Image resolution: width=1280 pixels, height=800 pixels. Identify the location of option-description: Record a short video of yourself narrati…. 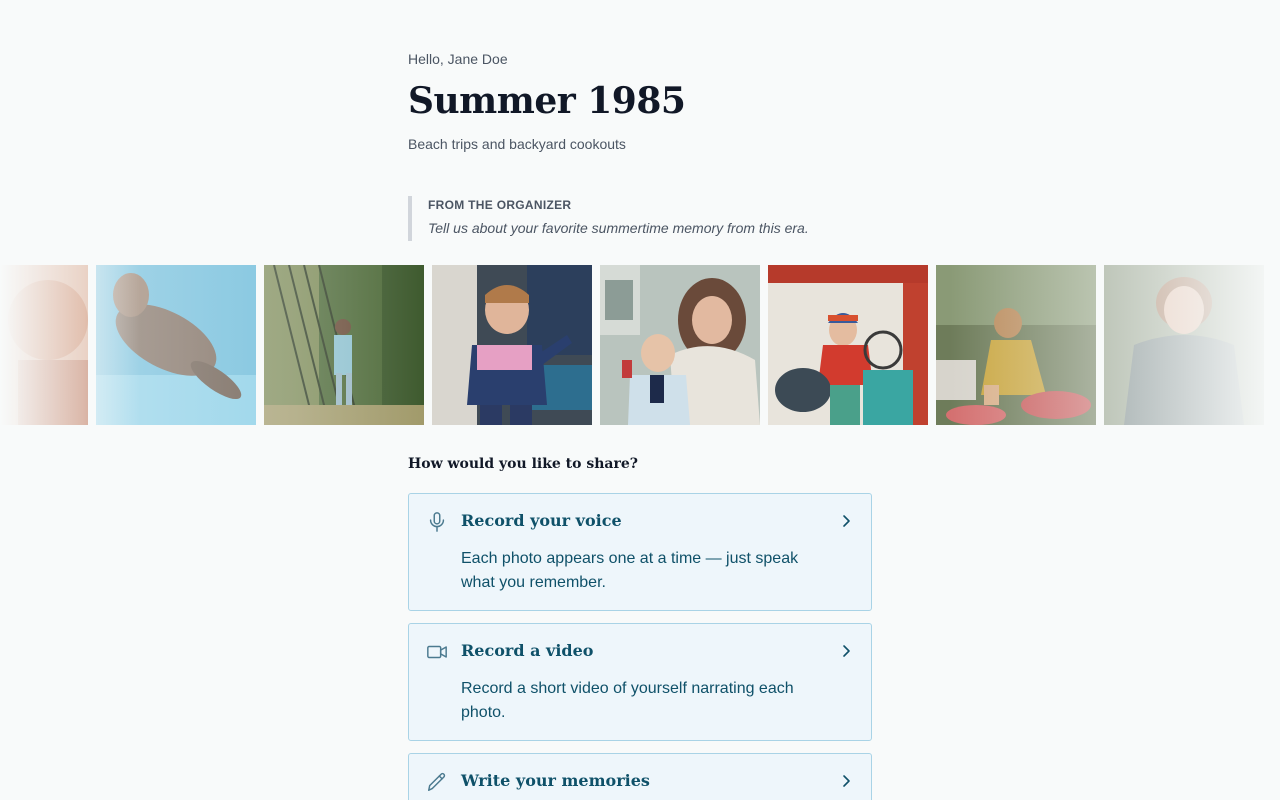
(627, 700).